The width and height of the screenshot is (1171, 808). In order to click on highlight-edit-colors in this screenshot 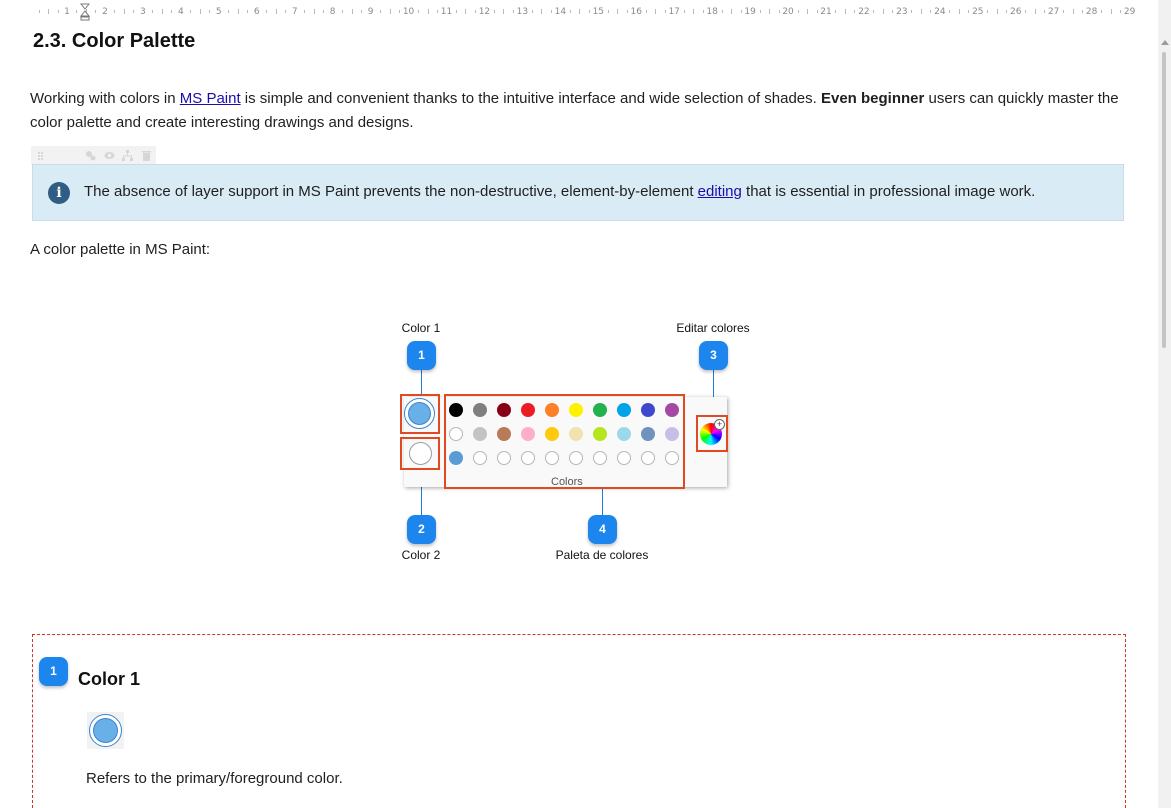, I will do `click(712, 433)`.